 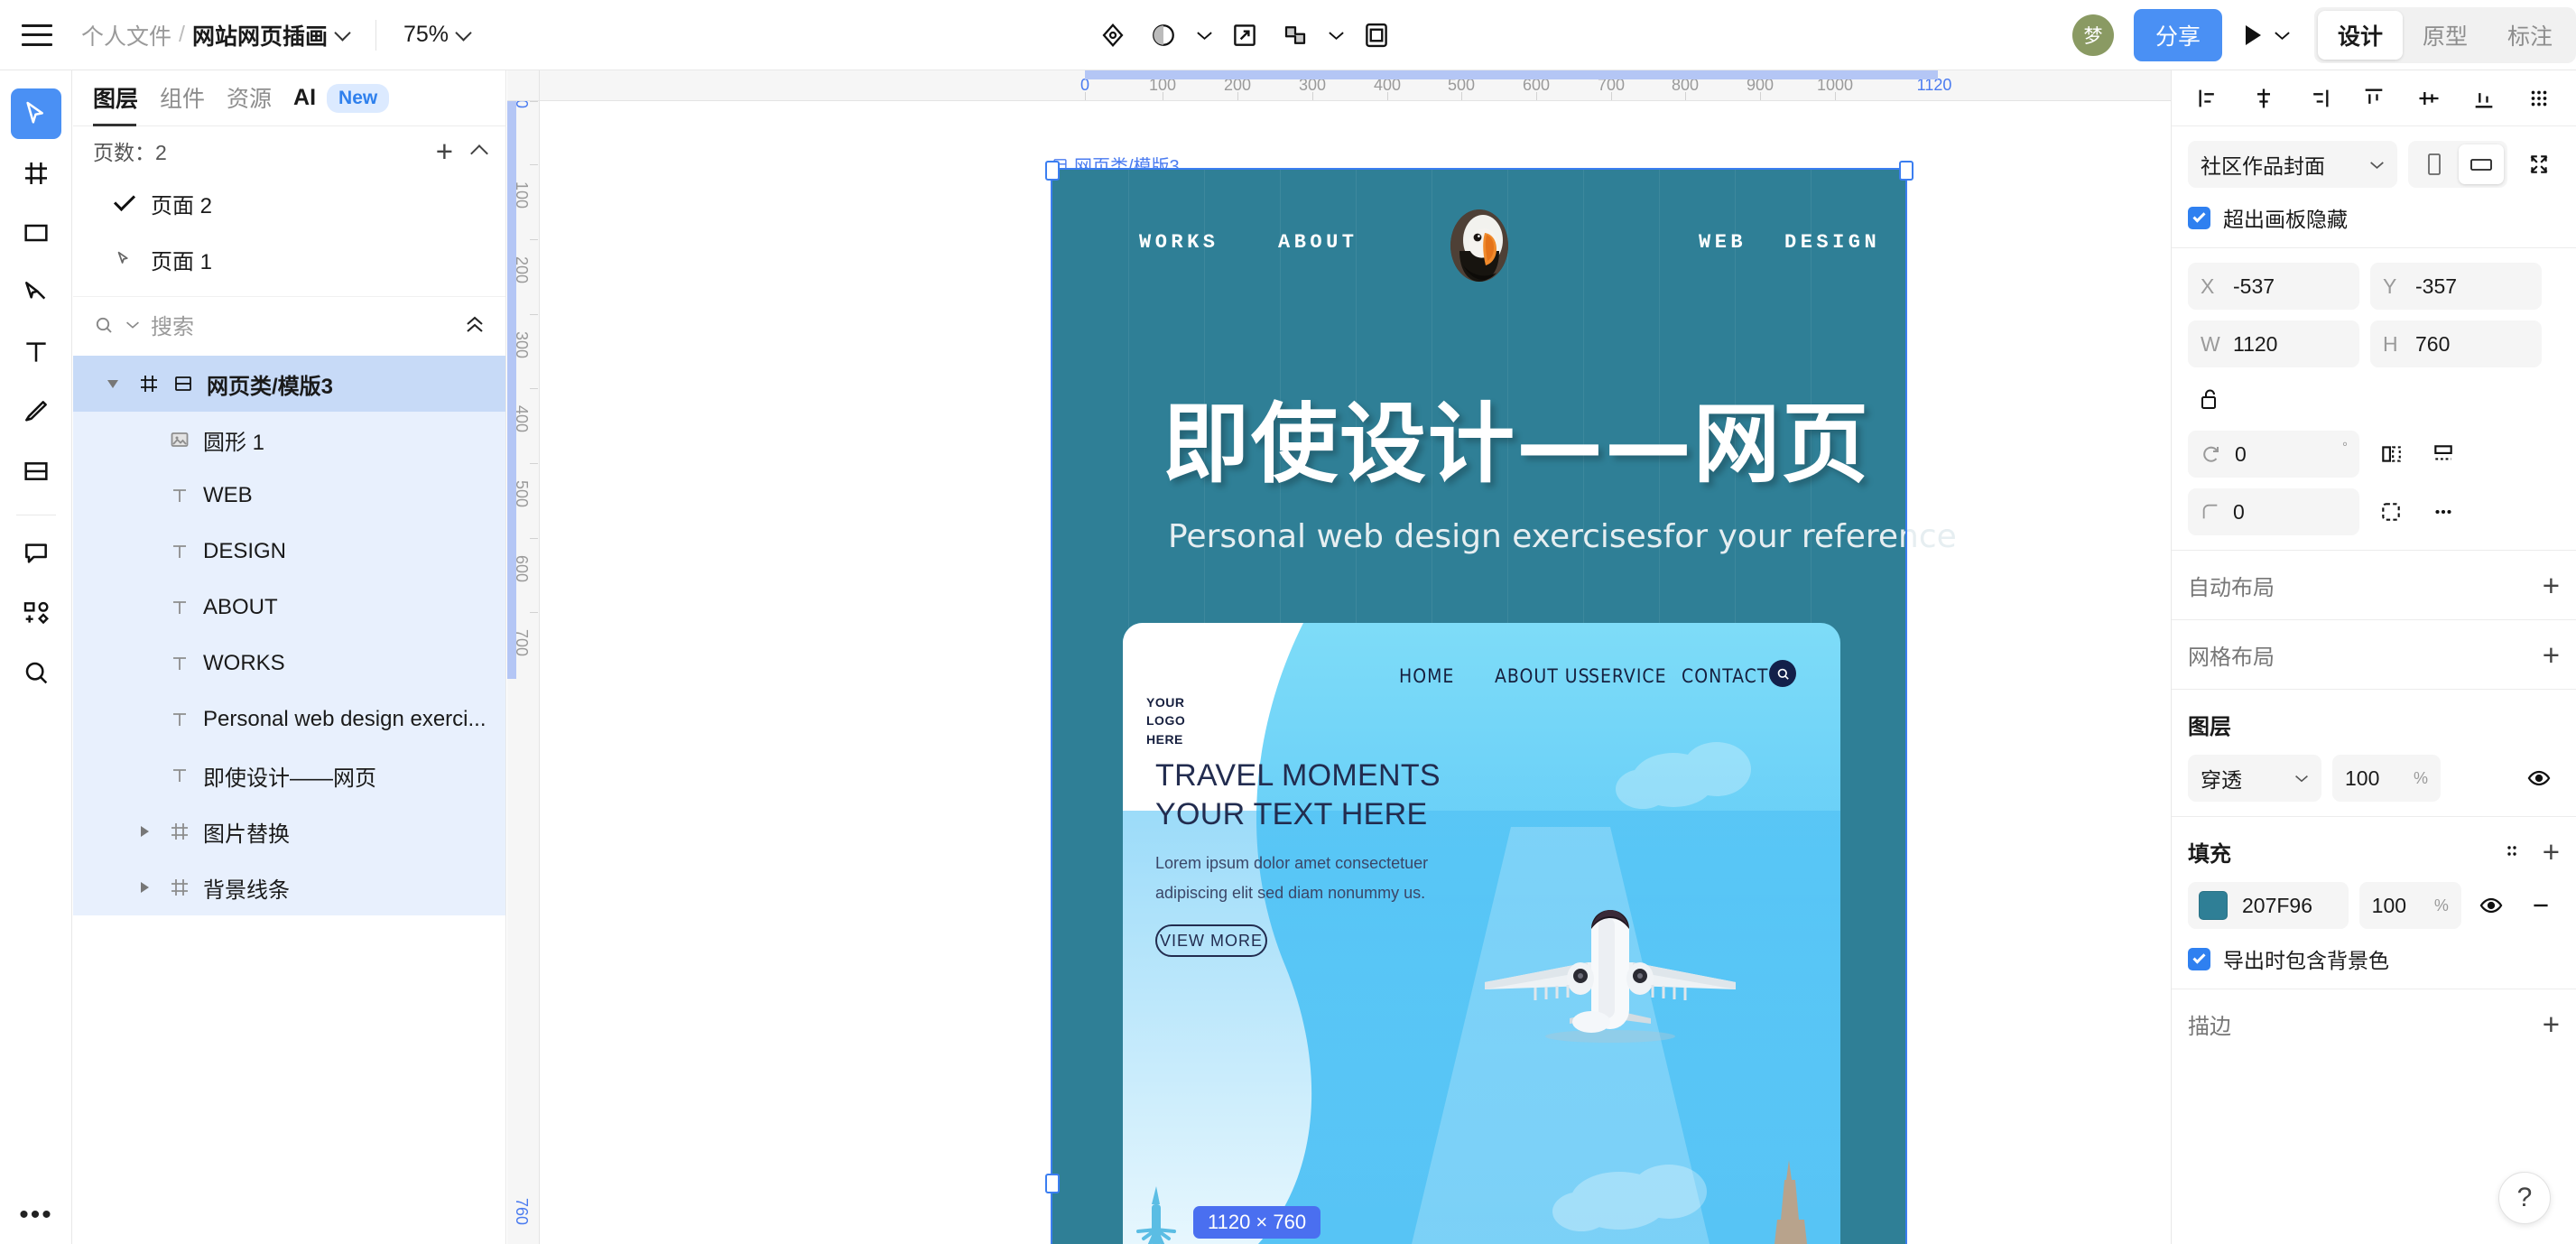 I want to click on boolean-icon, so click(x=1295, y=35).